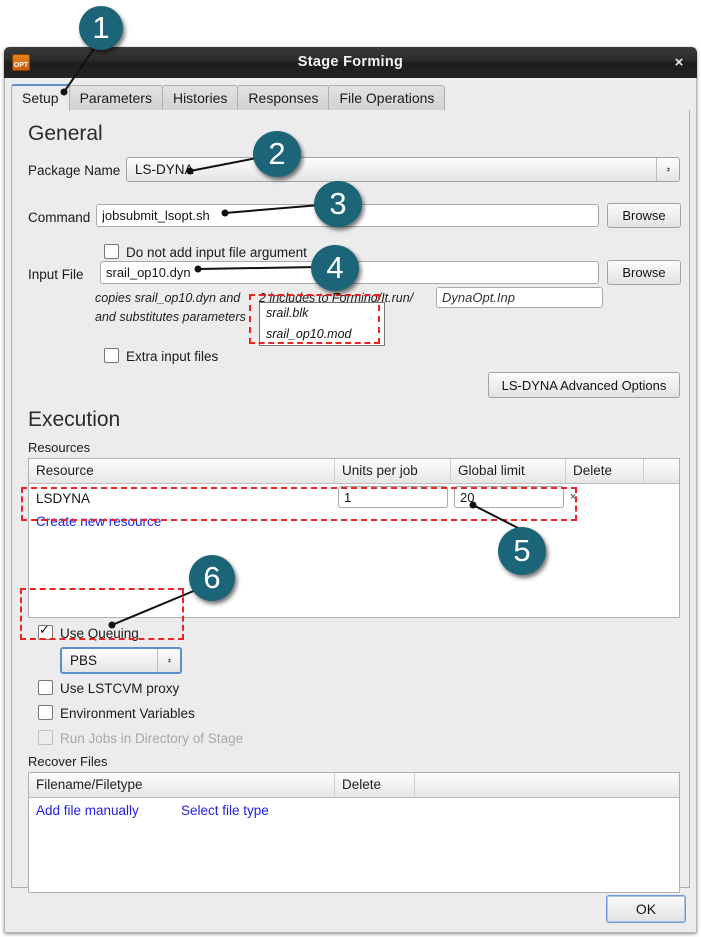 The image size is (701, 937). I want to click on select-file-type-link: Select file type, so click(225, 810).